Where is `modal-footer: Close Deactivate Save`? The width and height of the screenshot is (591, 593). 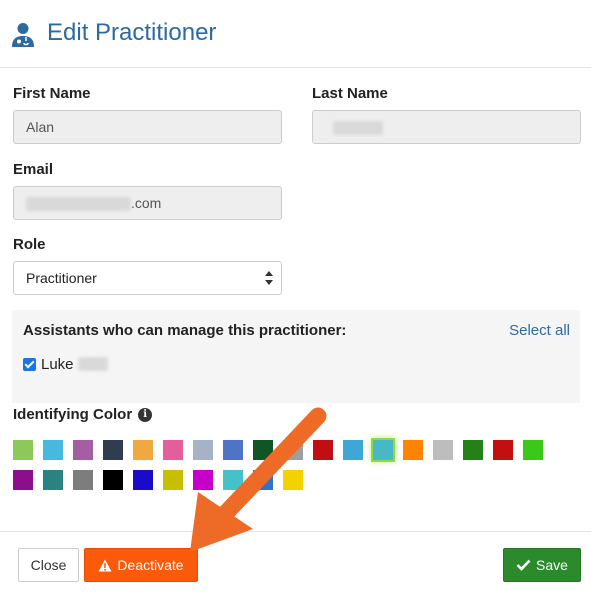
modal-footer: Close Deactivate Save is located at coordinates (295, 562).